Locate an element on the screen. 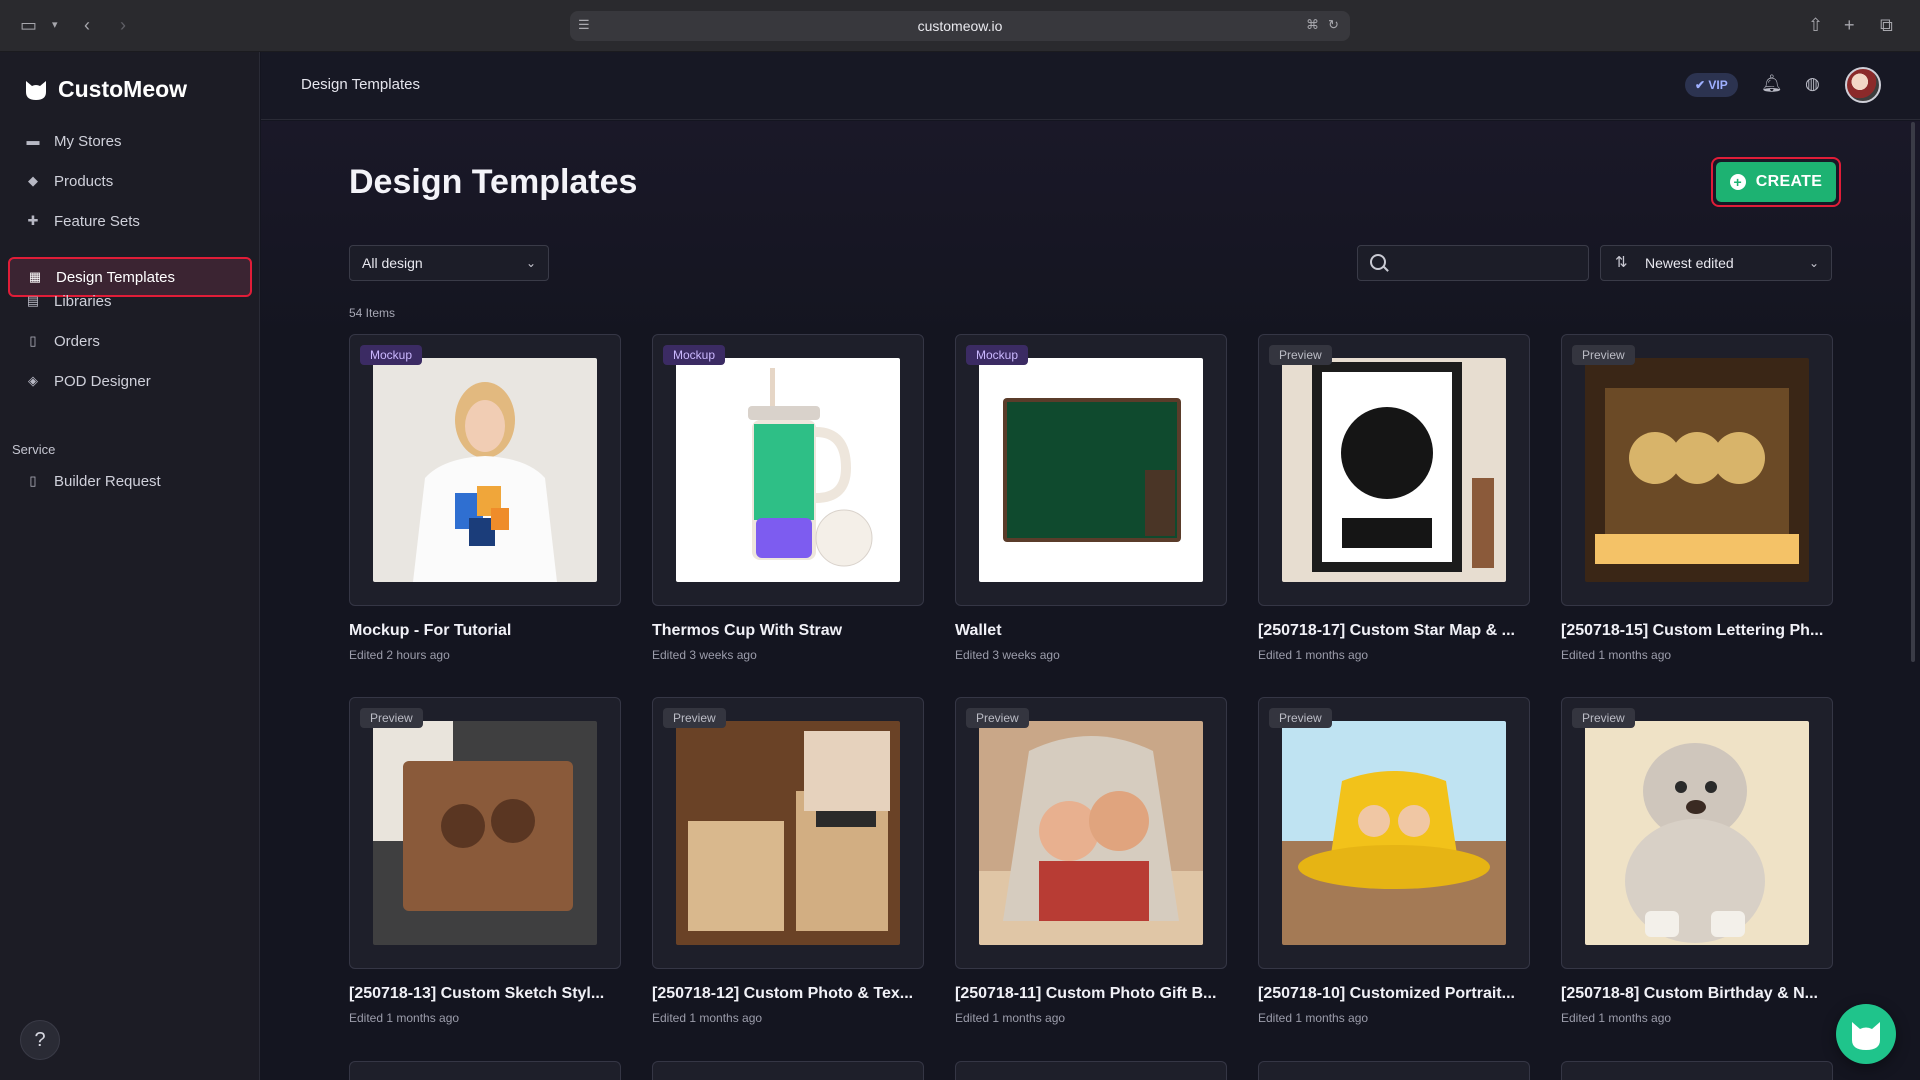 This screenshot has width=1920, height=1080. search-input is located at coordinates (1489, 263).